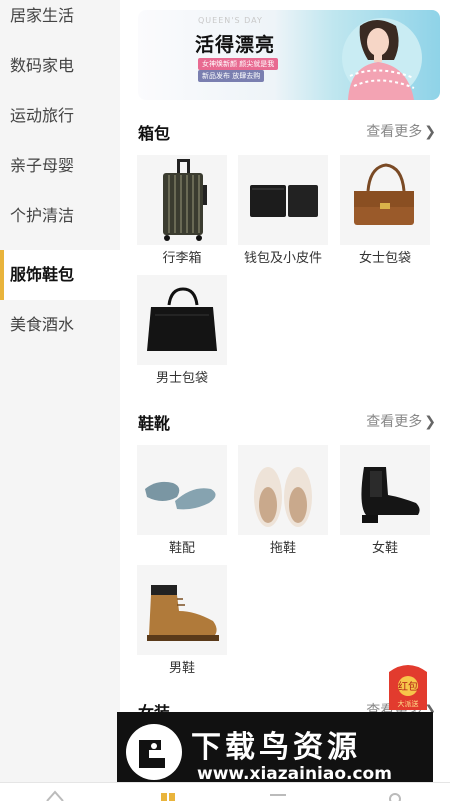 The height and width of the screenshot is (801, 450). I want to click on category-tile-wallet: 钱包及小皮件, so click(283, 210).